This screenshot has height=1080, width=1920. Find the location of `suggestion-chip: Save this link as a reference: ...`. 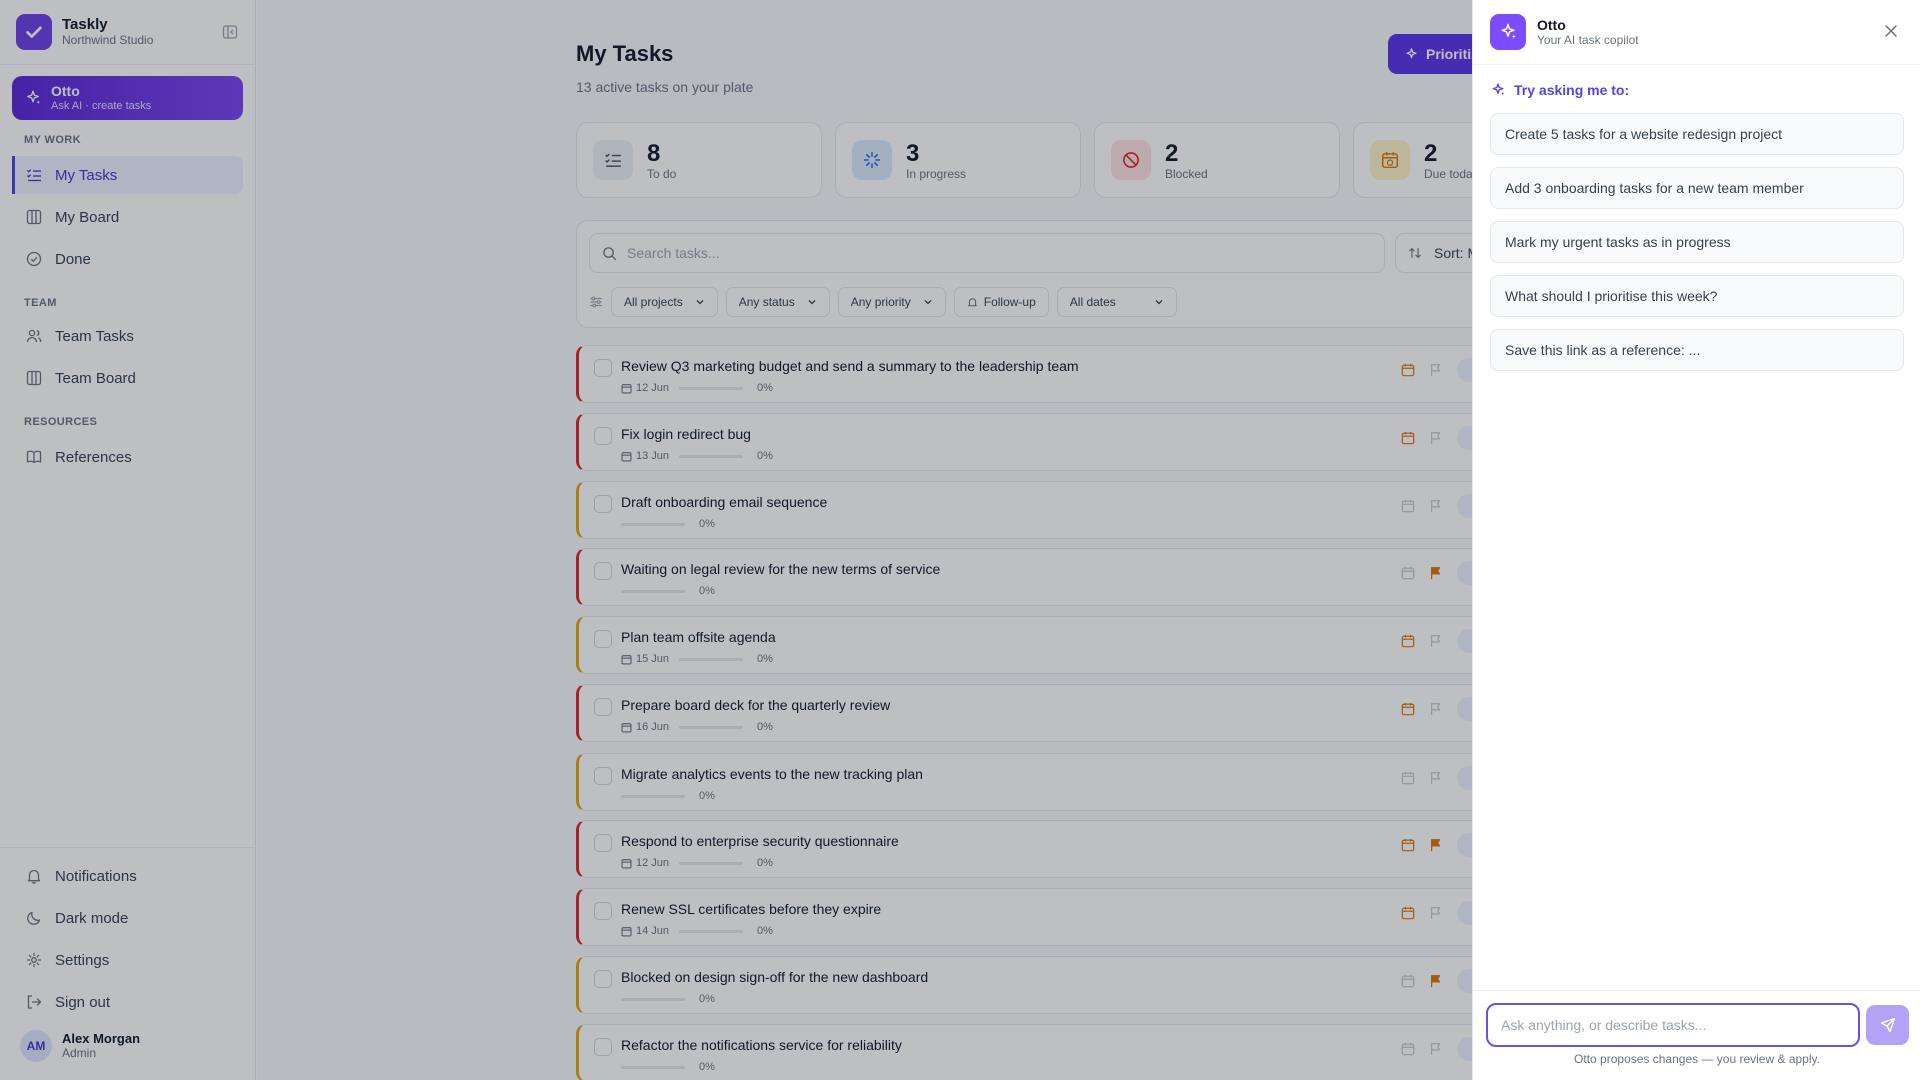

suggestion-chip: Save this link as a reference: ... is located at coordinates (1697, 350).